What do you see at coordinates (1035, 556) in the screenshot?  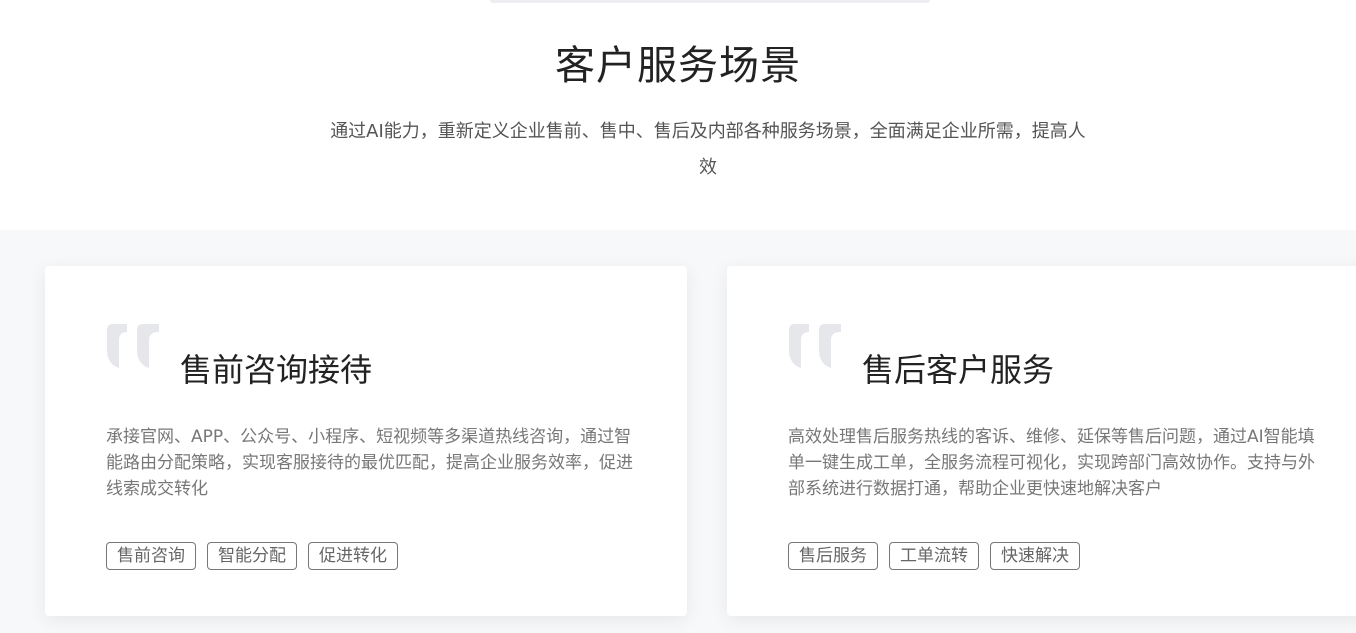 I see `tag-fast-resolution: 快速解决` at bounding box center [1035, 556].